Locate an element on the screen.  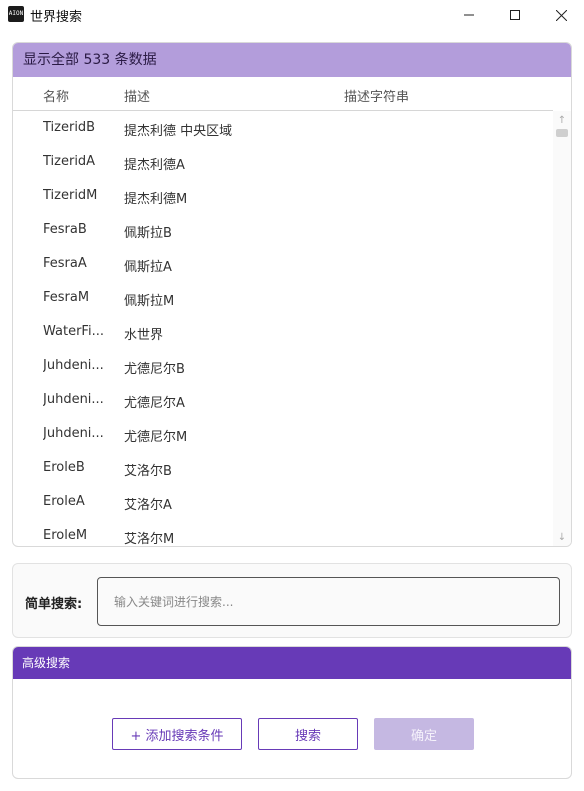
cell-name: FesraM is located at coordinates (66, 297).